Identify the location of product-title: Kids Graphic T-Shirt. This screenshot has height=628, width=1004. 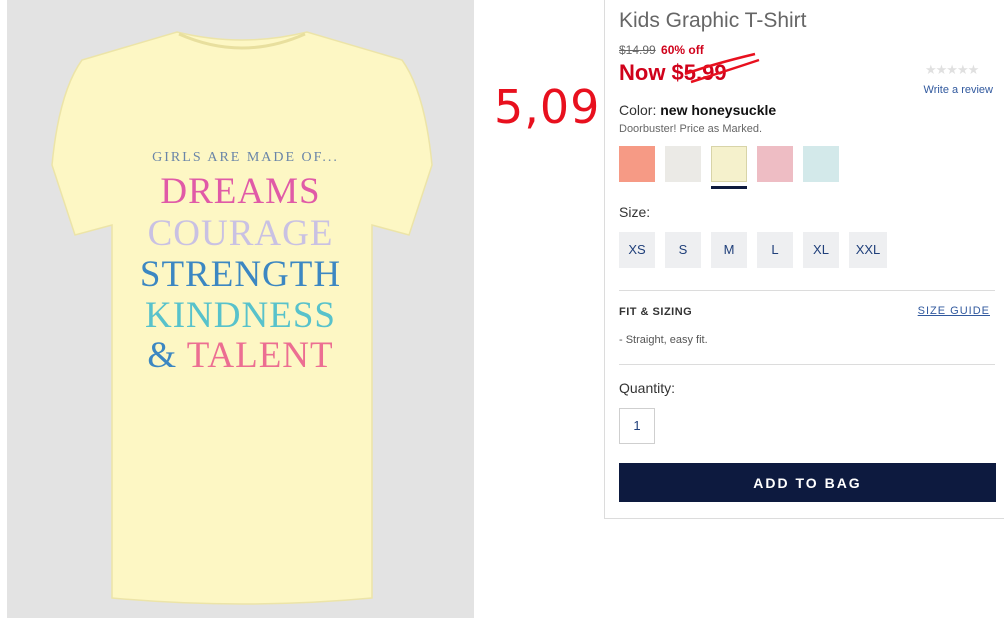
(713, 20).